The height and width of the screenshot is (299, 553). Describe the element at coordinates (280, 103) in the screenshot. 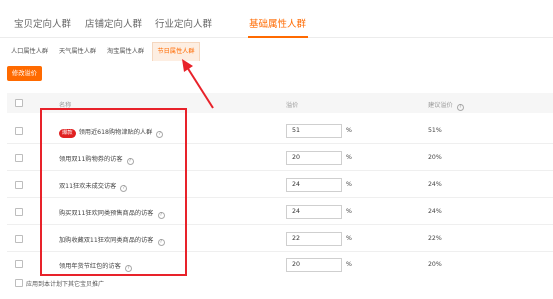

I see `table-header: 名称 溢价 建议溢价?` at that location.